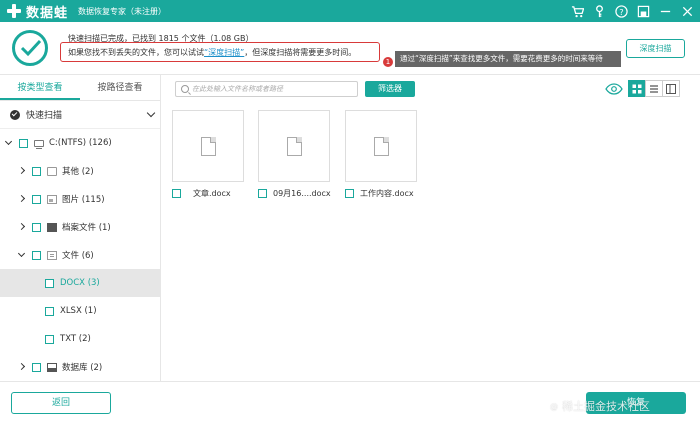  What do you see at coordinates (52, 227) in the screenshot?
I see `archive-icon` at bounding box center [52, 227].